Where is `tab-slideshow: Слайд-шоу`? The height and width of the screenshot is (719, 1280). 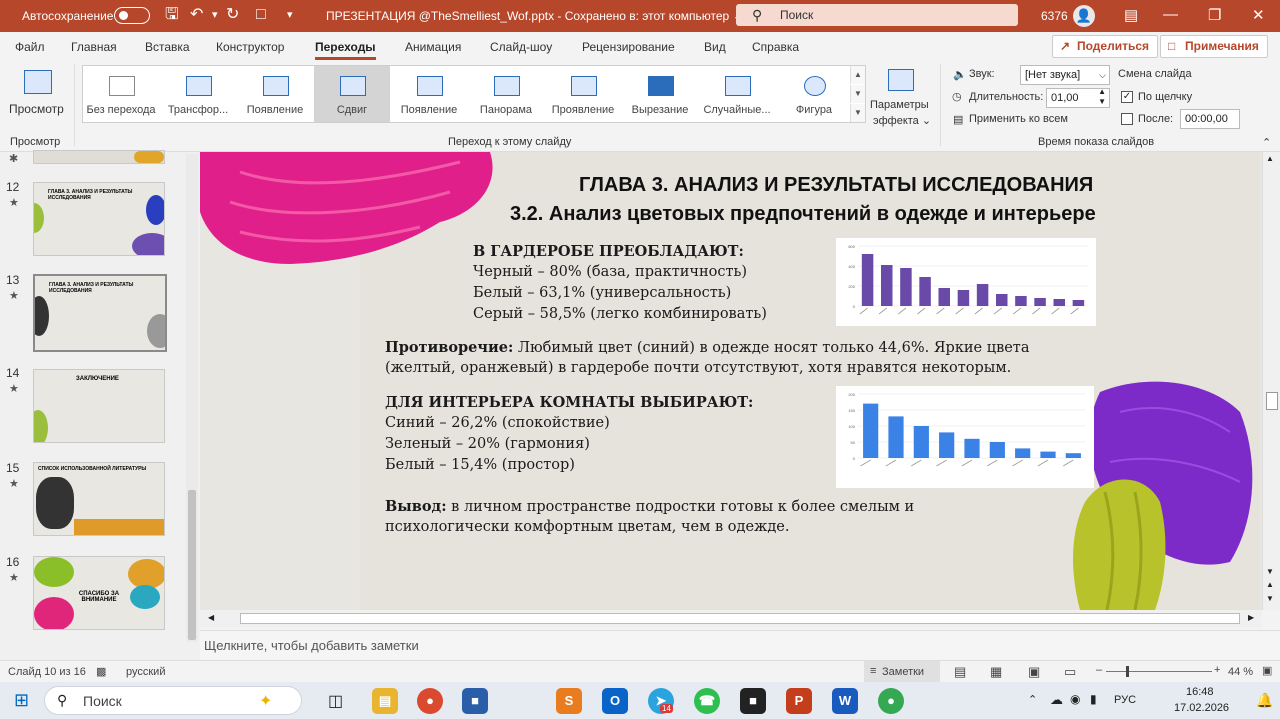 tab-slideshow: Слайд-шоу is located at coordinates (521, 47).